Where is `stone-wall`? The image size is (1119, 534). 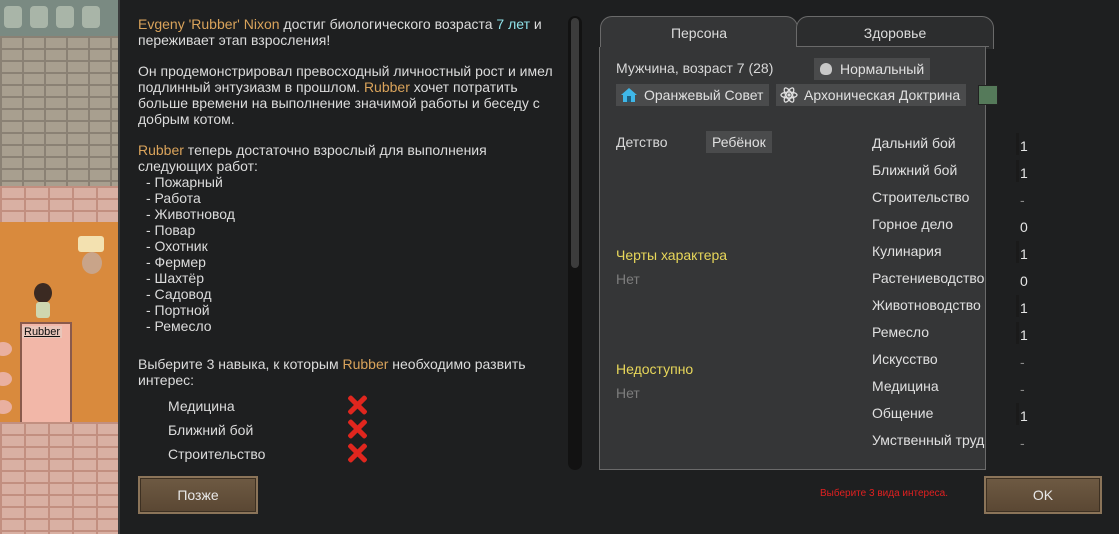
stone-wall is located at coordinates (60, 111).